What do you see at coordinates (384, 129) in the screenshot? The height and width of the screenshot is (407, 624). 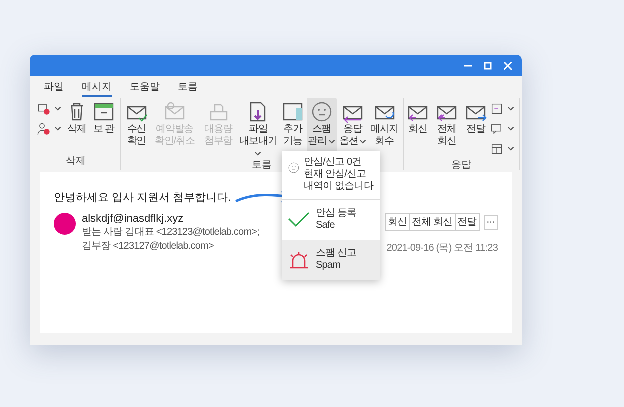 I see `ribbon-button: 메시지 회수` at bounding box center [384, 129].